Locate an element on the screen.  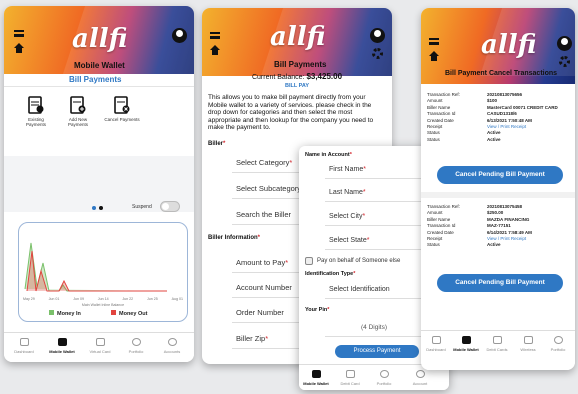
balance-value: $3,425.00 is located at coordinates (324, 76).